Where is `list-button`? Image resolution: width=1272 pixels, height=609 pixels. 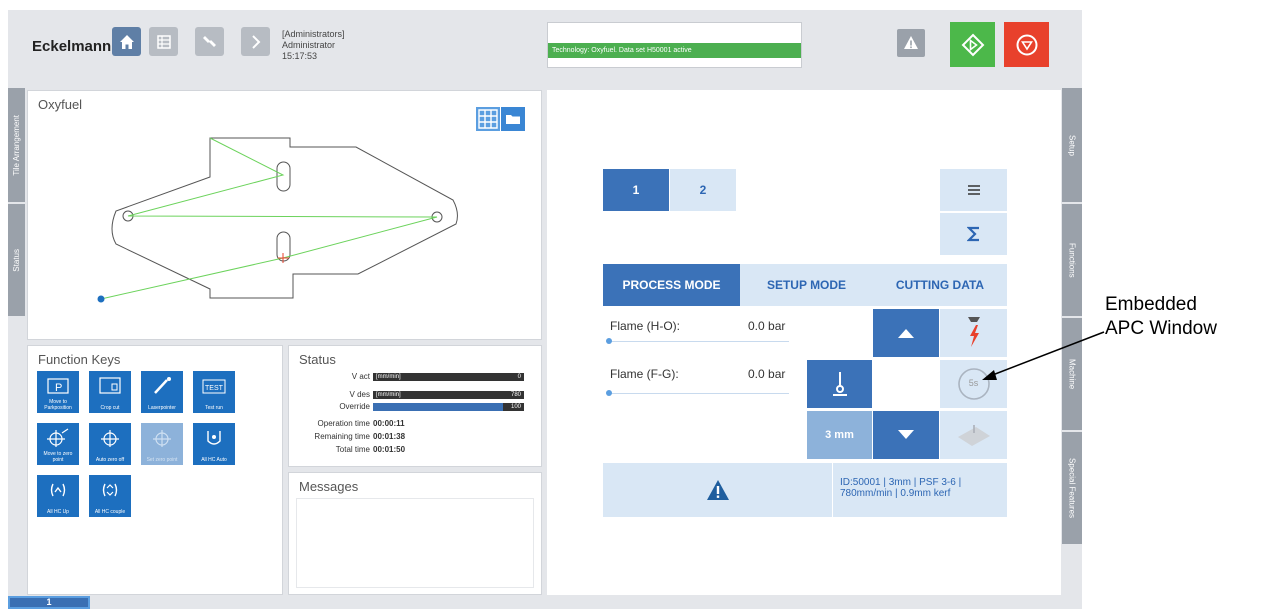
list-button is located at coordinates (163, 41).